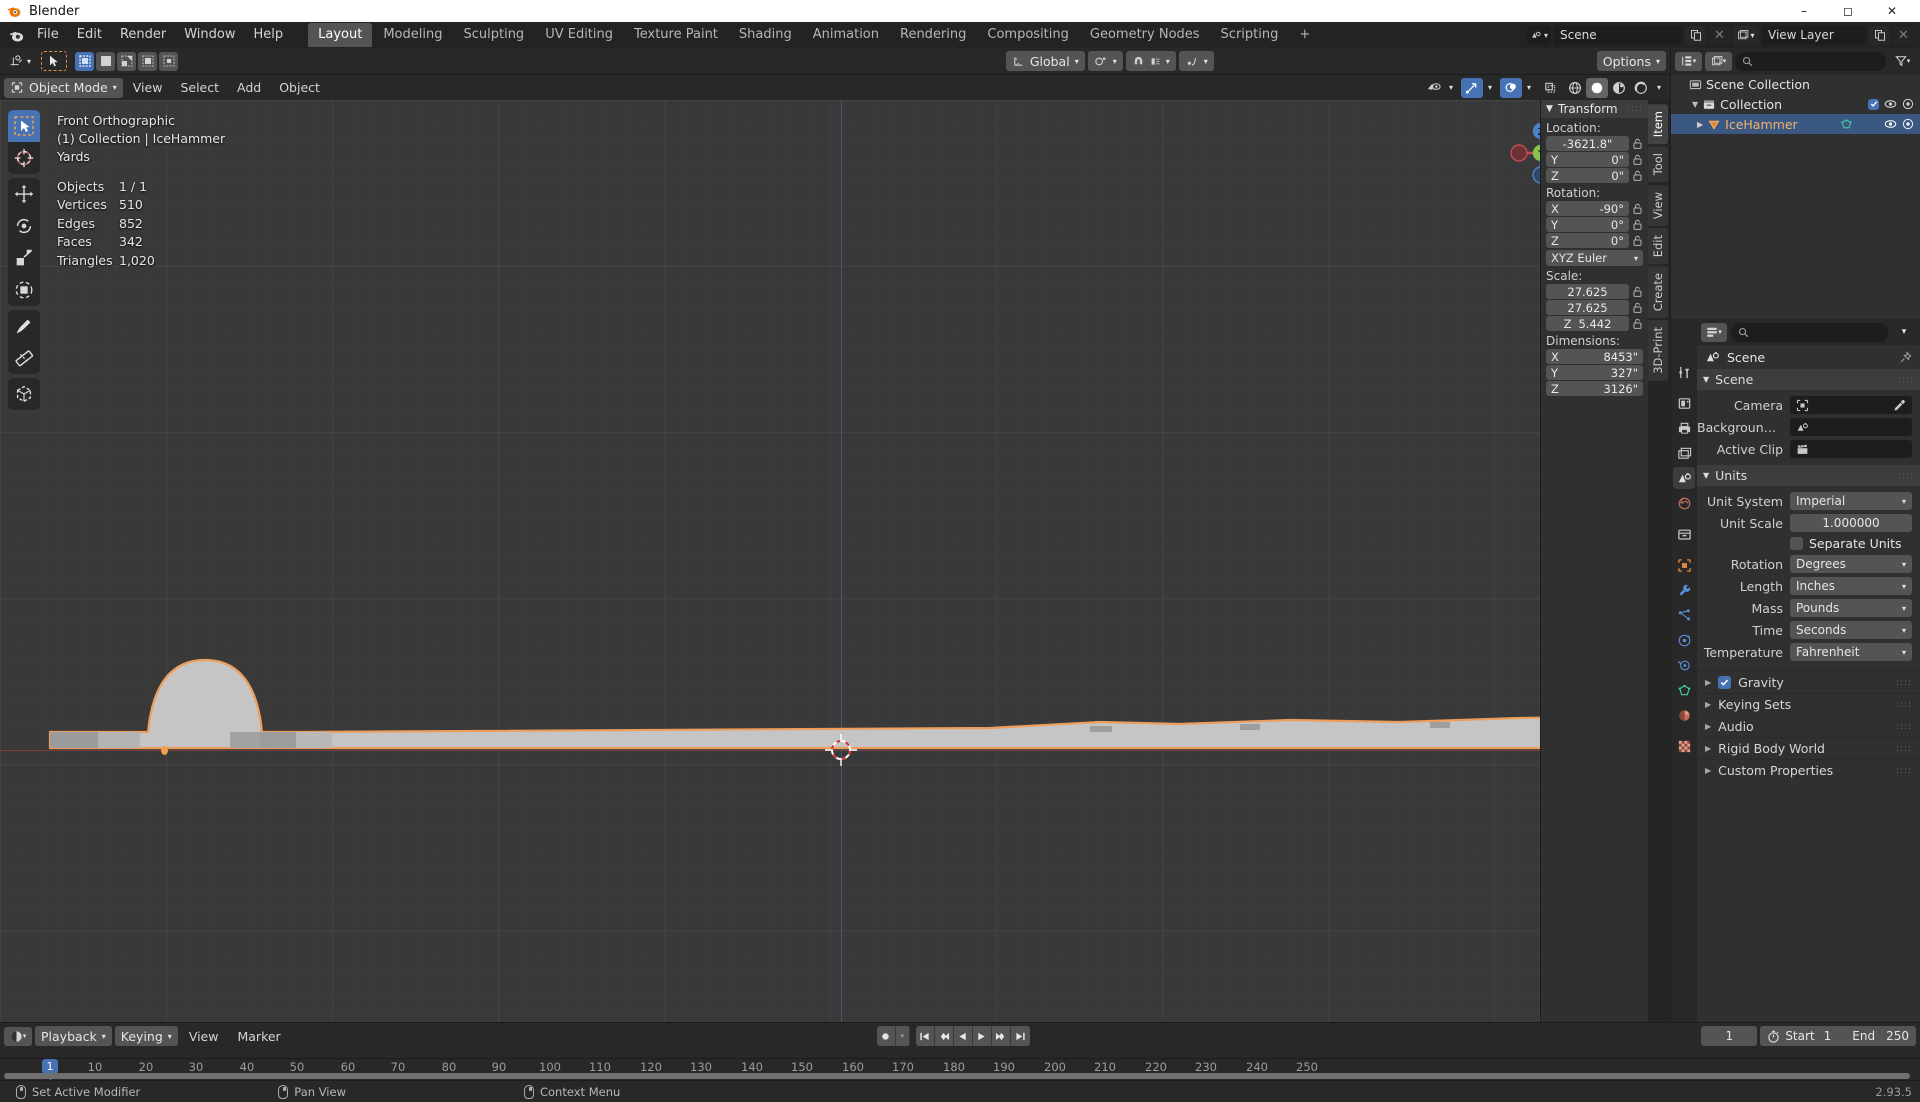  Describe the element at coordinates (1908, 124) in the screenshot. I see `camera-icon` at that location.